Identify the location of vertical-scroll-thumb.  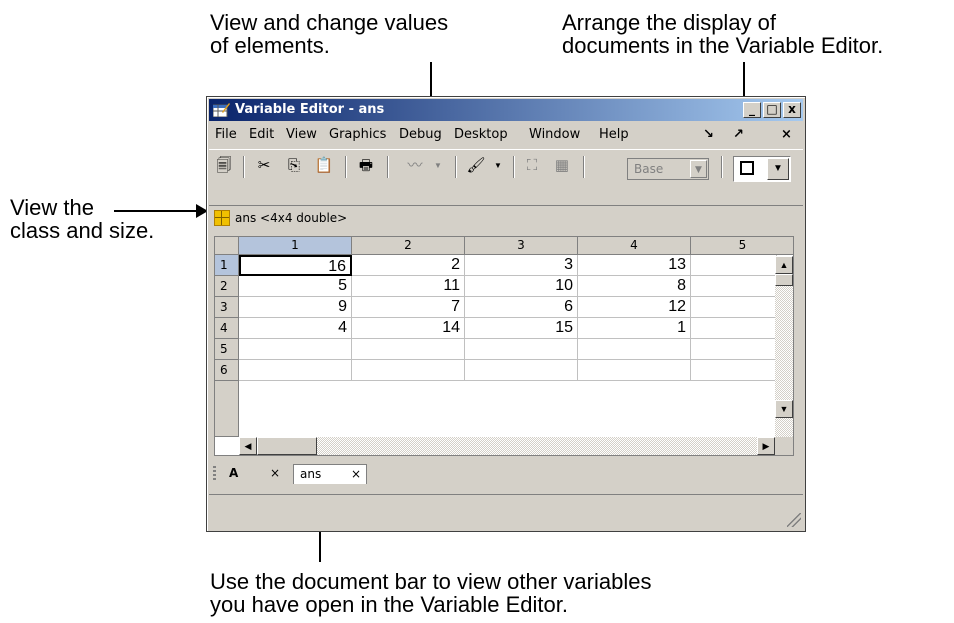
(784, 280).